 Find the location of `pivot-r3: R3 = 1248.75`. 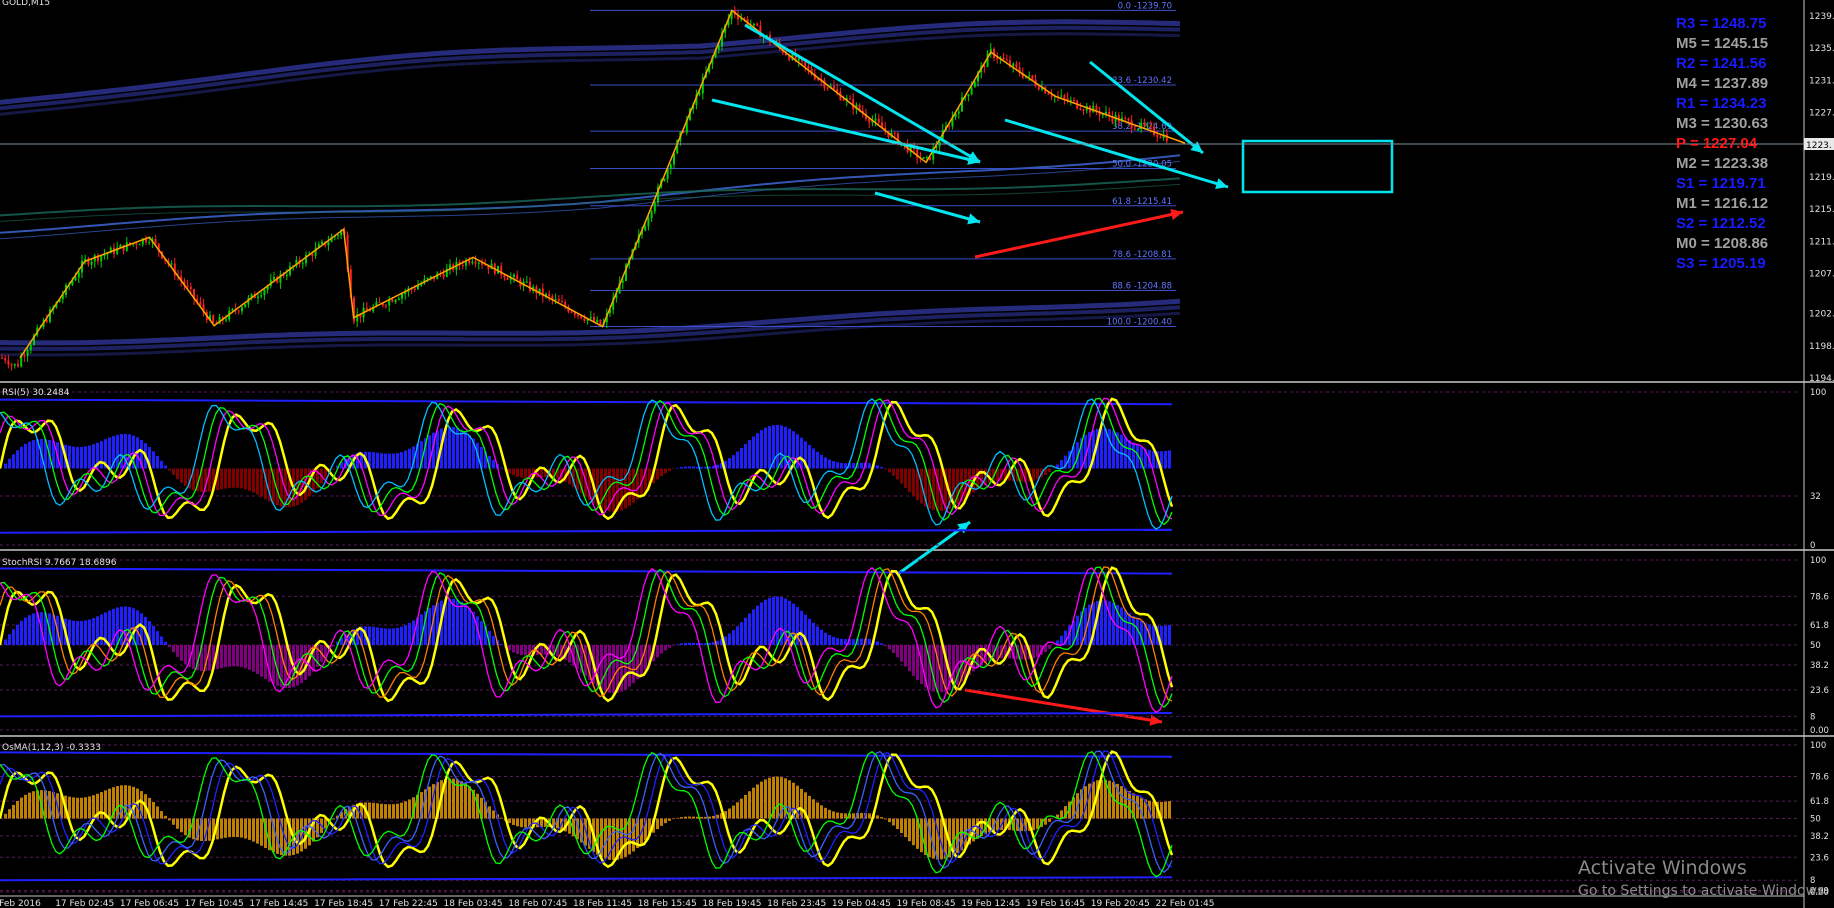

pivot-r3: R3 = 1248.75 is located at coordinates (1721, 23).